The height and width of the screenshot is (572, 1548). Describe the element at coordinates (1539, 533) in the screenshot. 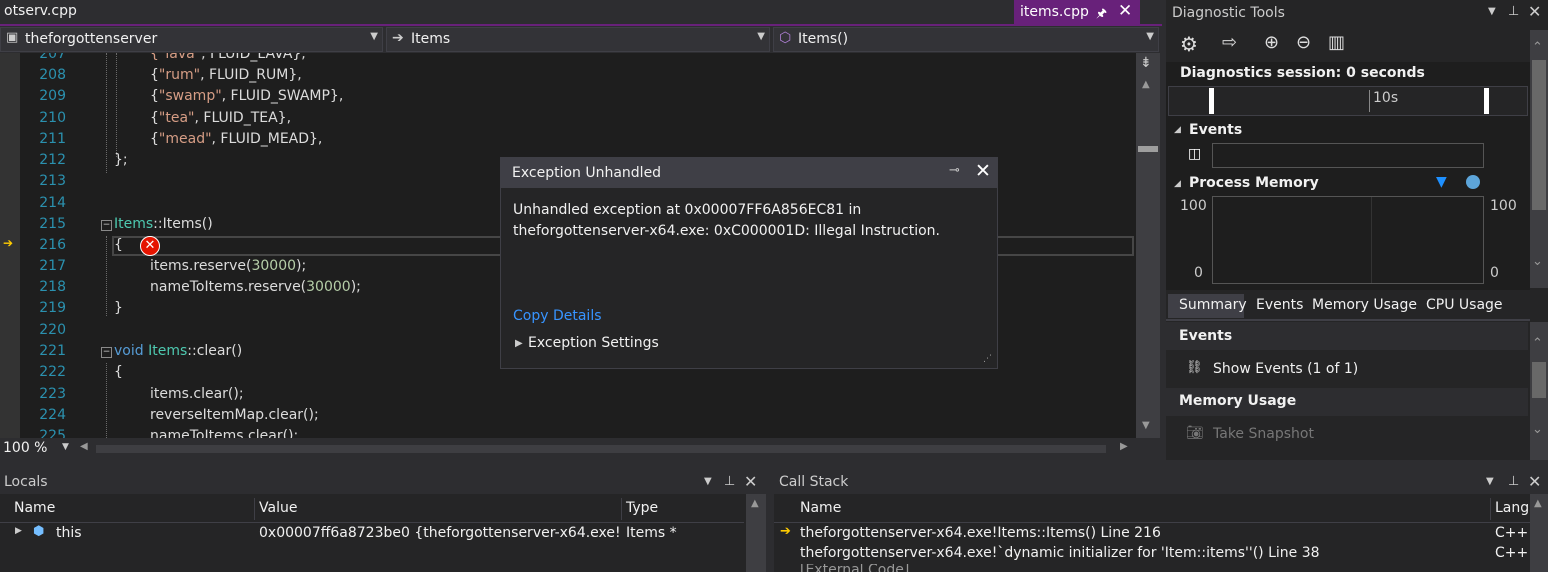

I see `callstack-scrollbar: ▲` at that location.